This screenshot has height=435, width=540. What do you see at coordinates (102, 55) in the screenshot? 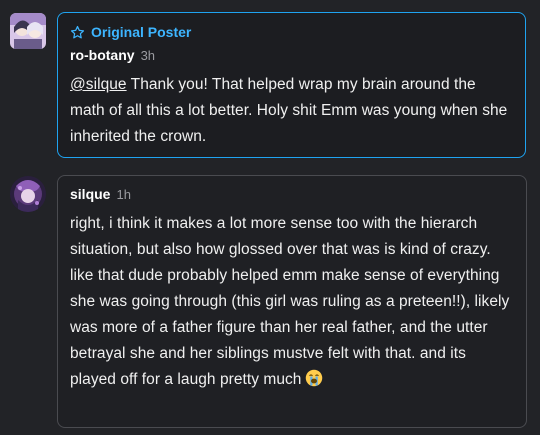
I see `username: ro-botany` at bounding box center [102, 55].